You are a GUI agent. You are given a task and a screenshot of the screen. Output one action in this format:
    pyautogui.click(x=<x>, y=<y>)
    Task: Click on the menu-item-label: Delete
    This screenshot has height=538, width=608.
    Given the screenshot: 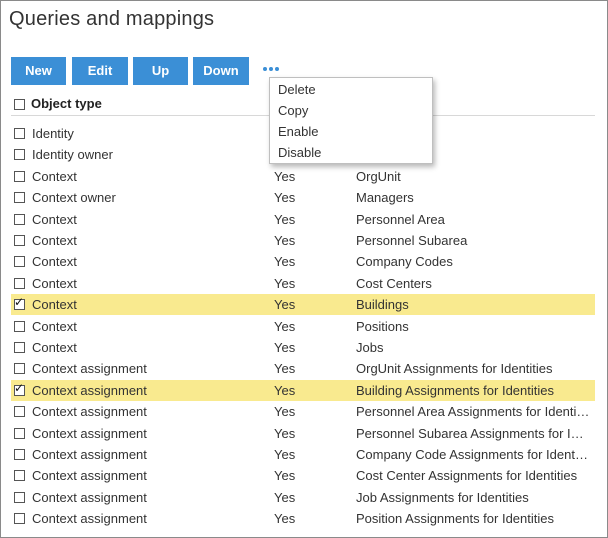 What is the action you would take?
    pyautogui.click(x=297, y=89)
    